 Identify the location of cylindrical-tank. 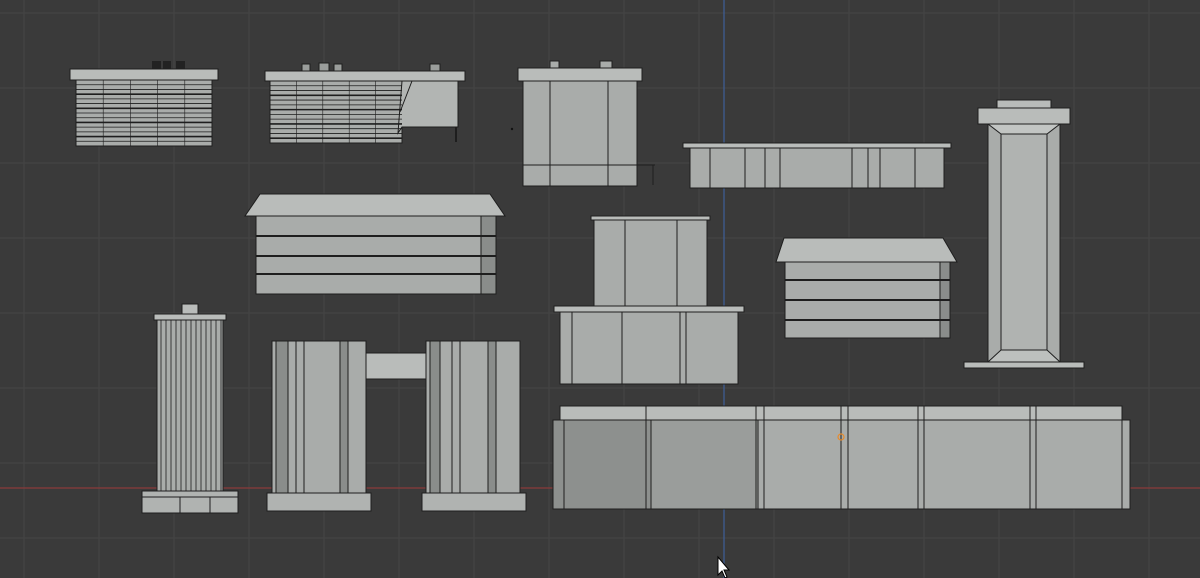
(190, 408).